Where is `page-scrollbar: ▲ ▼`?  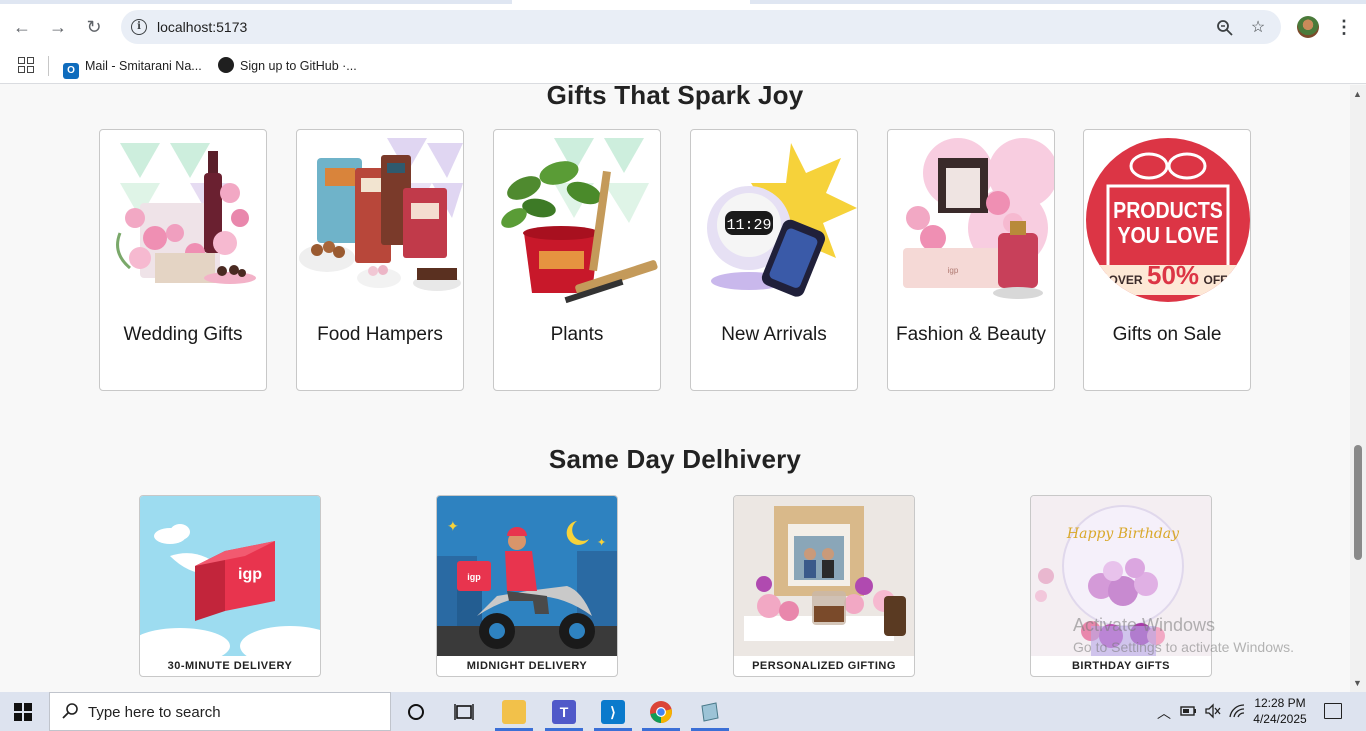
page-scrollbar: ▲ ▼ is located at coordinates (1358, 388).